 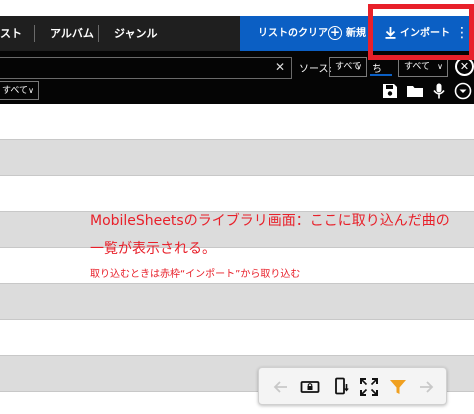 I want to click on arrow-right-icon, so click(x=426, y=387).